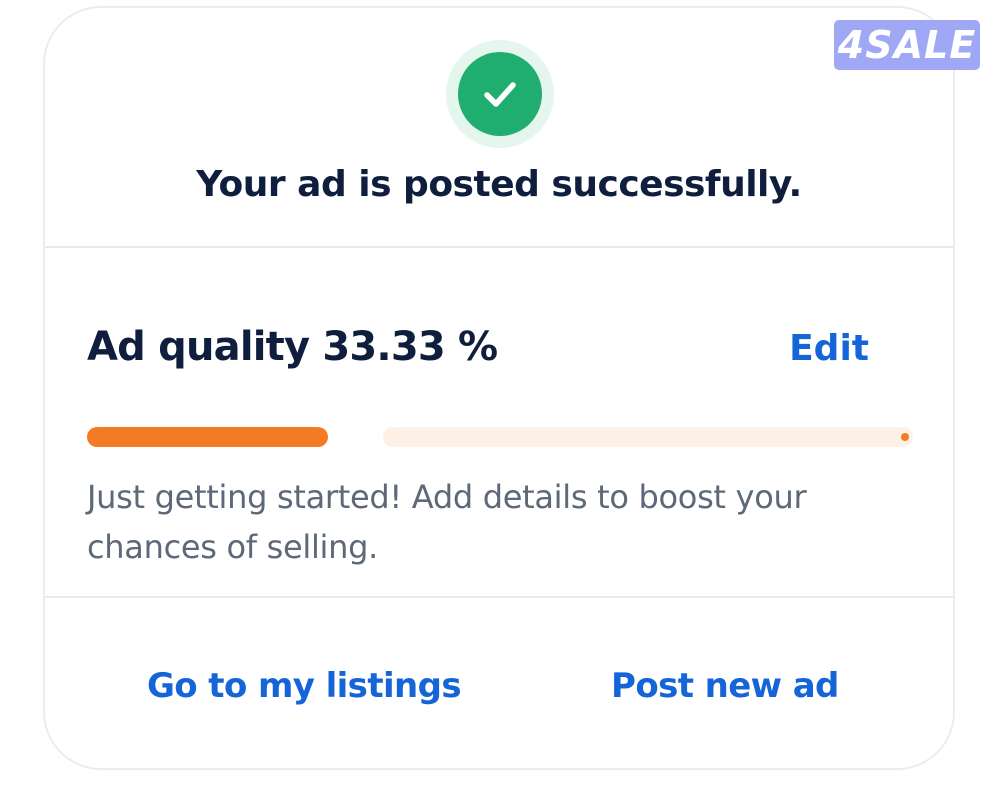 Image resolution: width=1000 pixels, height=798 pixels. What do you see at coordinates (499, 184) in the screenshot?
I see `success-title: Your ad is posted successfully.` at bounding box center [499, 184].